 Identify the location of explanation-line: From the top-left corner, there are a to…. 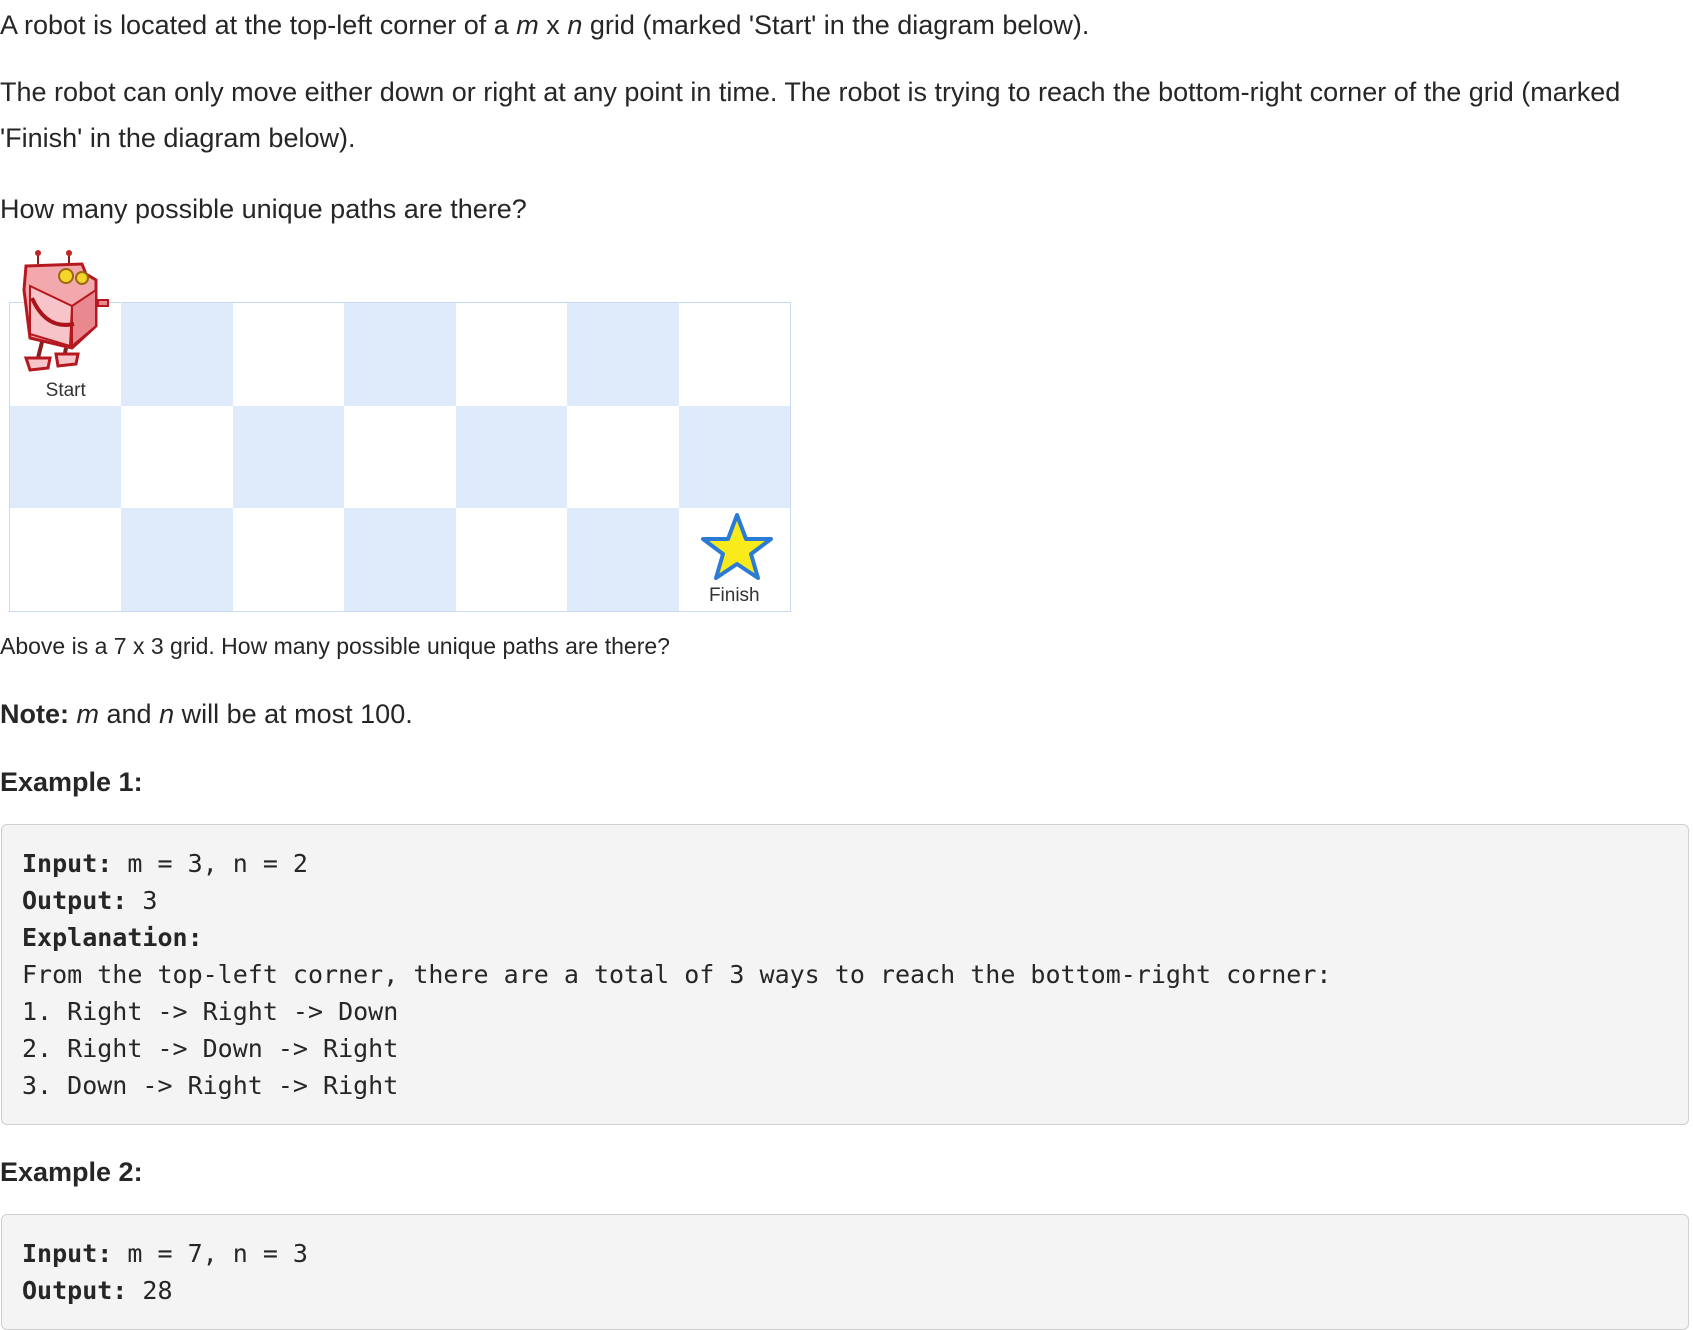
(677, 974).